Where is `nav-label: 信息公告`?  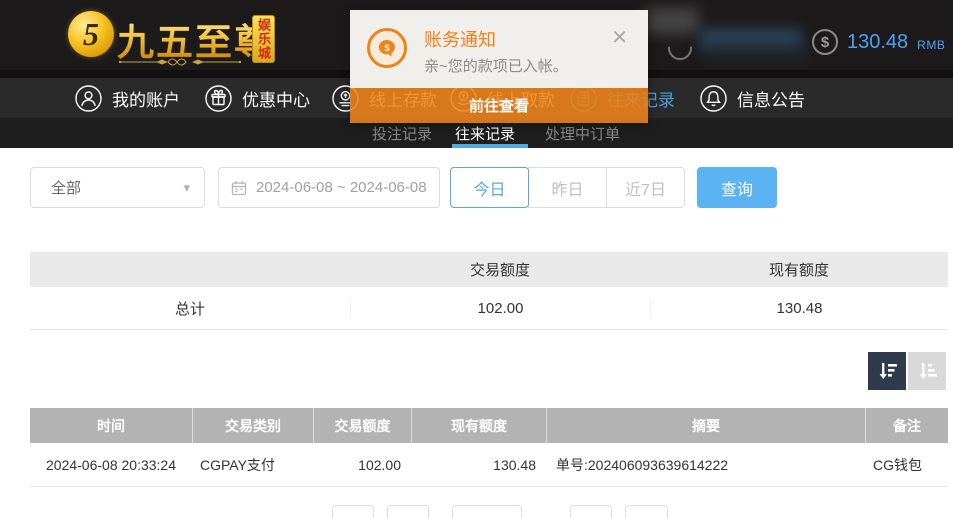
nav-label: 信息公告 is located at coordinates (771, 100).